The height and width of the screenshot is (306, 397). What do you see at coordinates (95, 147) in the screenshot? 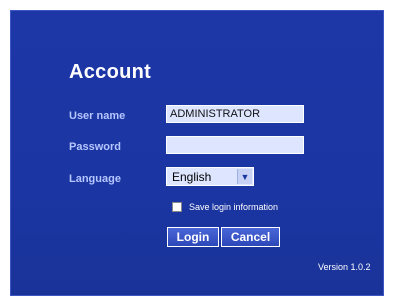
I see `password-label: Password` at bounding box center [95, 147].